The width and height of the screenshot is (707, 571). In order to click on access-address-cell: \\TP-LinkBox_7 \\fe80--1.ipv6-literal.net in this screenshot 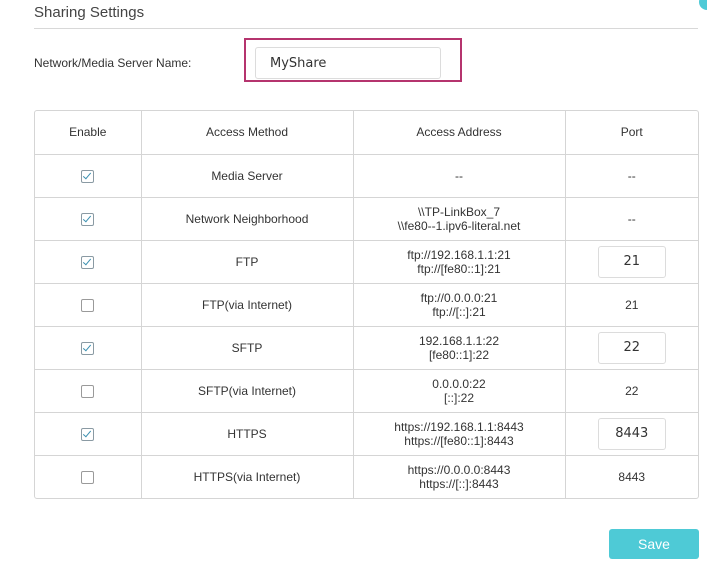, I will do `click(459, 219)`.